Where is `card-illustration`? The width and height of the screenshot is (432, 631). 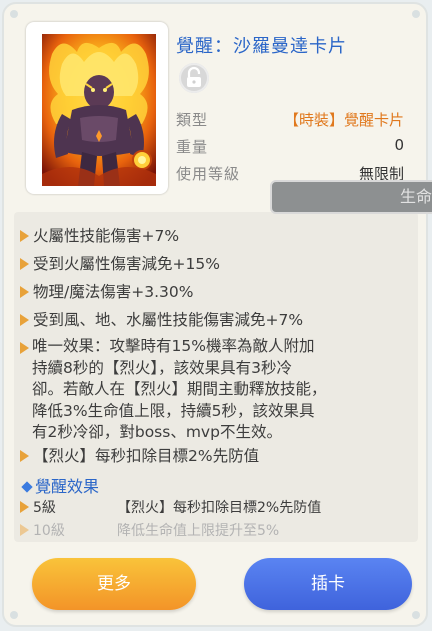
card-illustration is located at coordinates (99, 110).